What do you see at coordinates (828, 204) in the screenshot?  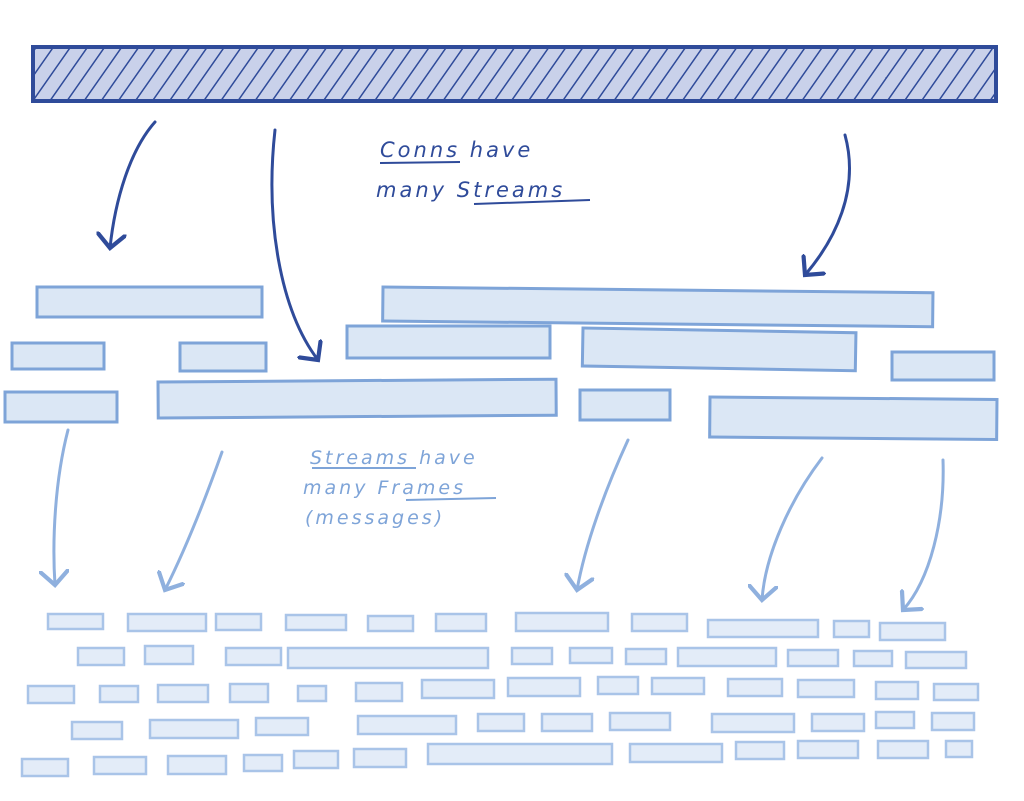 I see `conn-arrow-right` at bounding box center [828, 204].